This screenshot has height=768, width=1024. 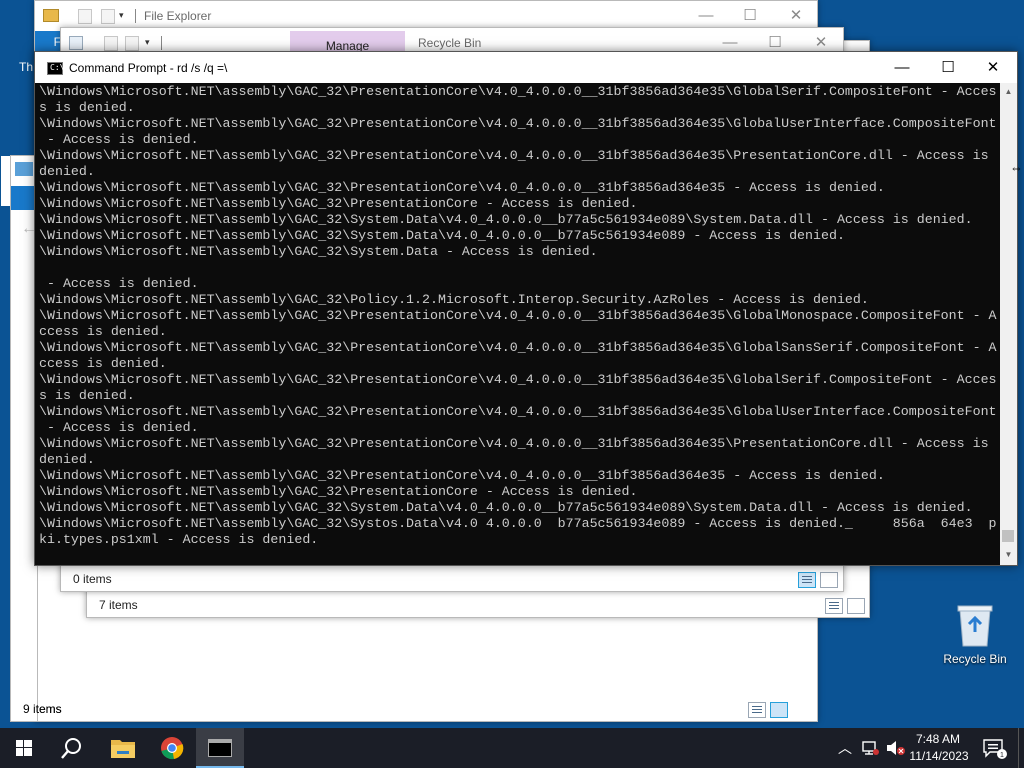 I want to click on chrome-icon, so click(x=172, y=748).